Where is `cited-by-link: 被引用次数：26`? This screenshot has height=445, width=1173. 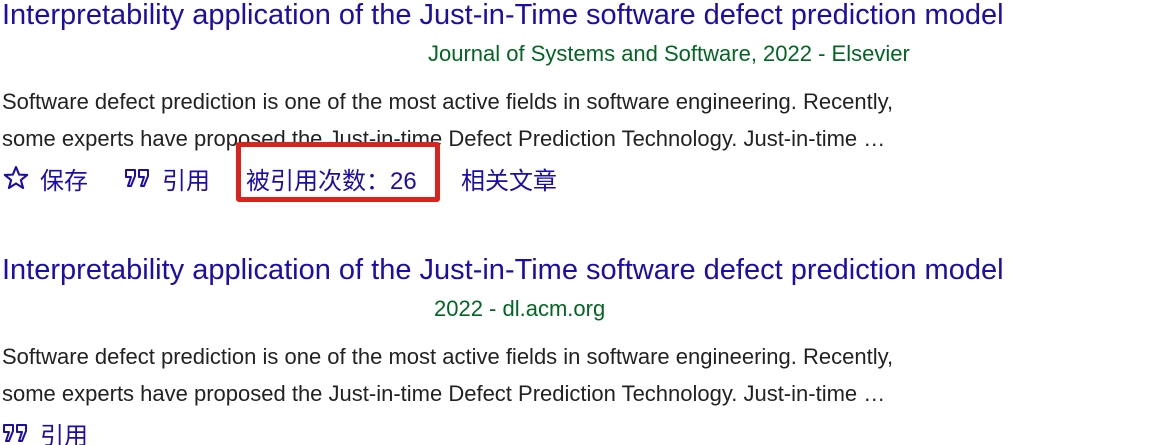 cited-by-link: 被引用次数：26 is located at coordinates (331, 178).